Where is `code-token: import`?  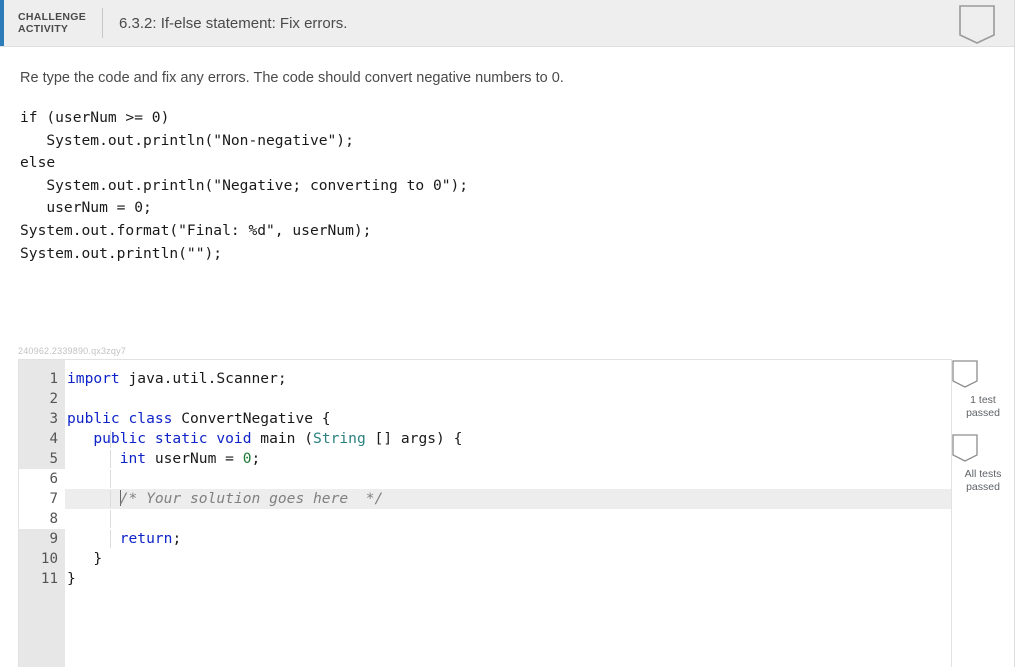 code-token: import is located at coordinates (93, 378).